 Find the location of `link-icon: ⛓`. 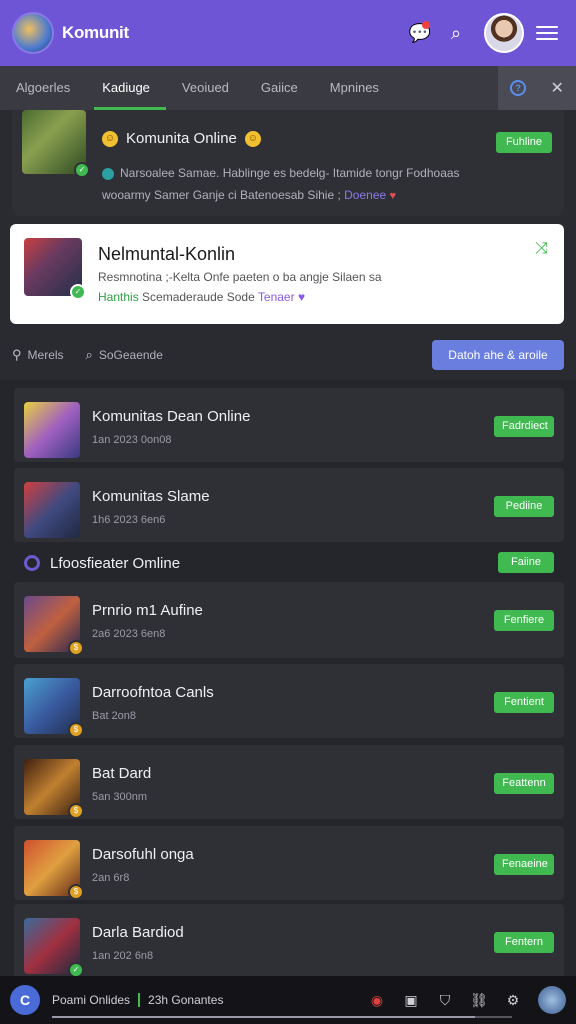

link-icon: ⛓ is located at coordinates (479, 1000).